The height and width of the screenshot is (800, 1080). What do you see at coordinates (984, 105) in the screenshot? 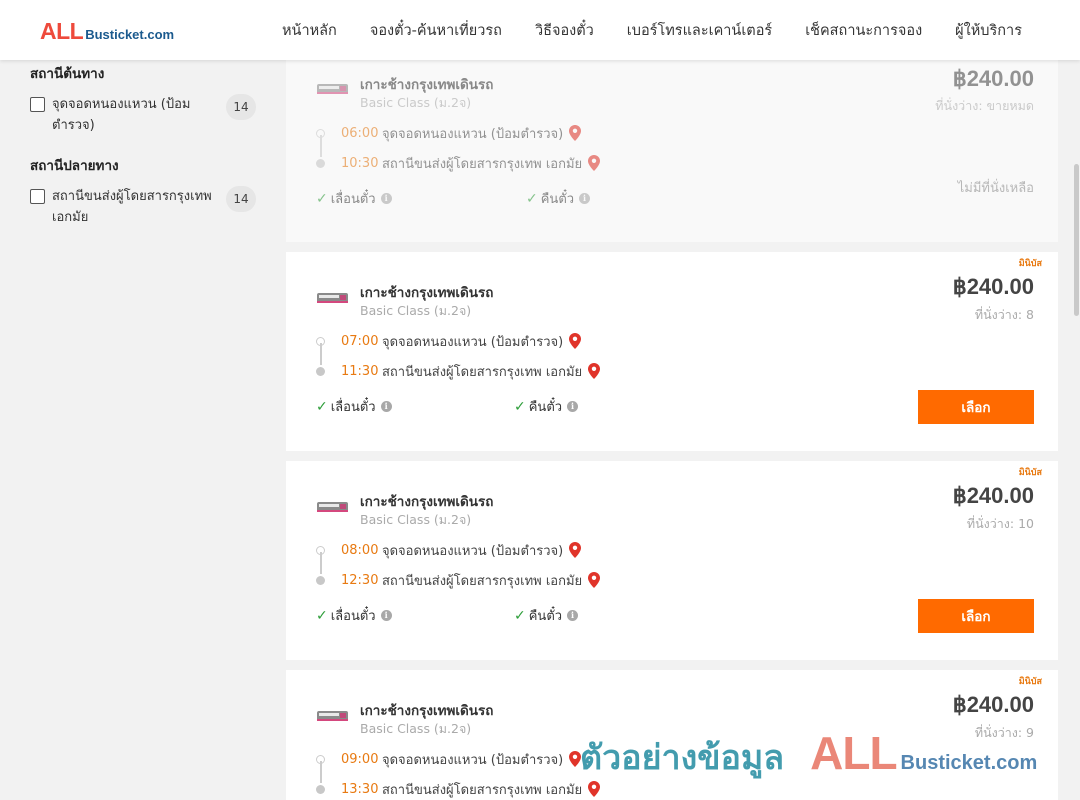
I see `seats-available: ที่นั่งว่าง: ขายหมด` at bounding box center [984, 105].